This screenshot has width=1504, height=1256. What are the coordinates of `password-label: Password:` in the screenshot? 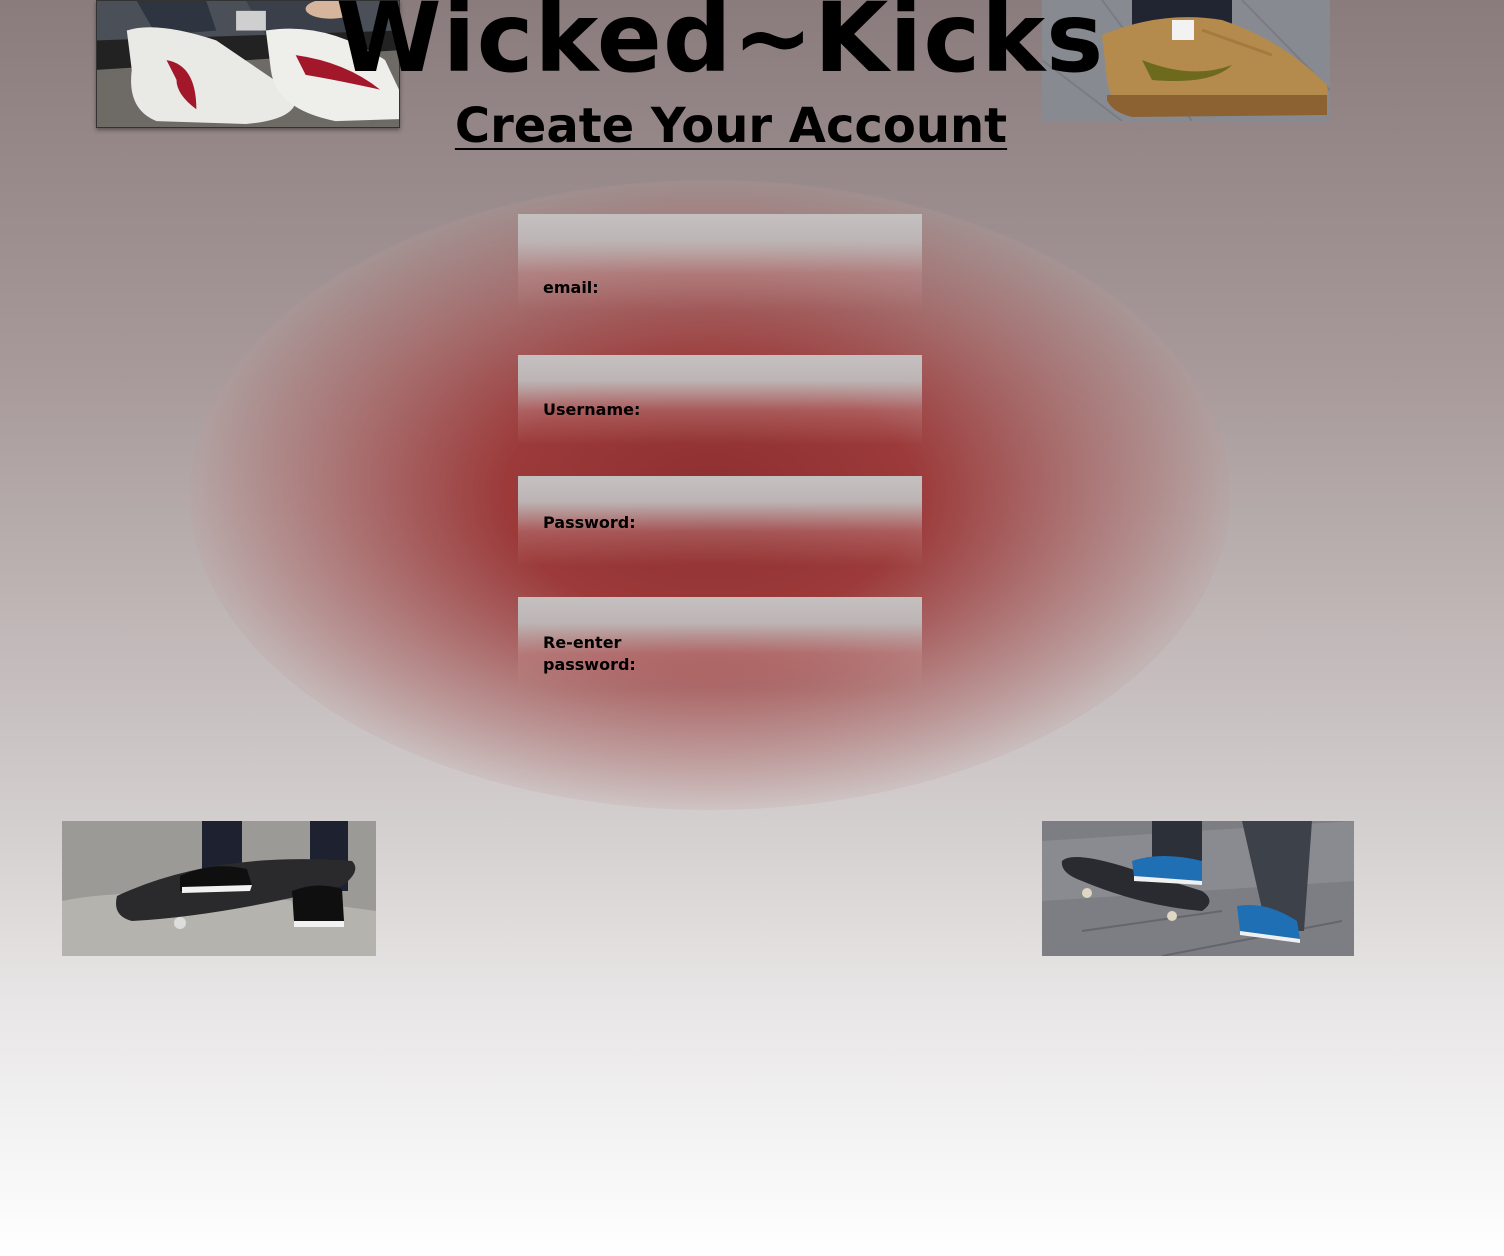 It's located at (589, 522).